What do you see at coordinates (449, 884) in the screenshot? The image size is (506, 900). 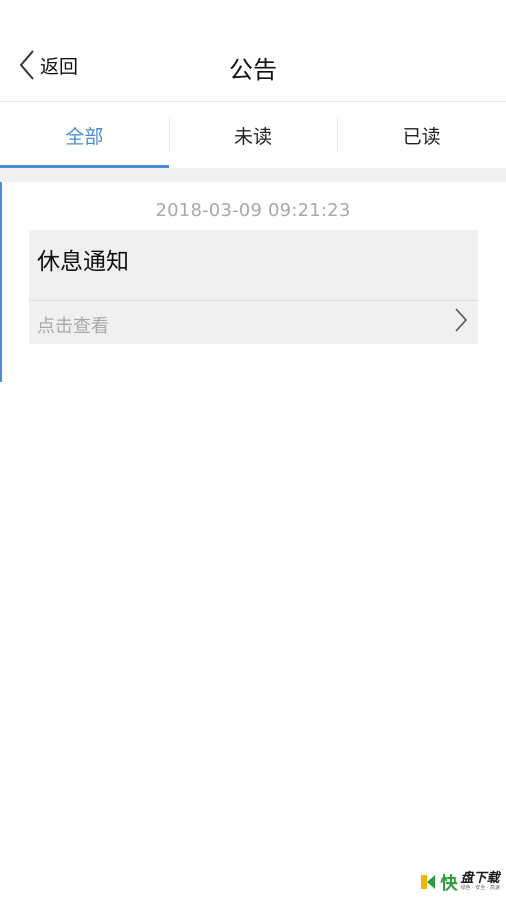 I see `watermark-kuai: 快` at bounding box center [449, 884].